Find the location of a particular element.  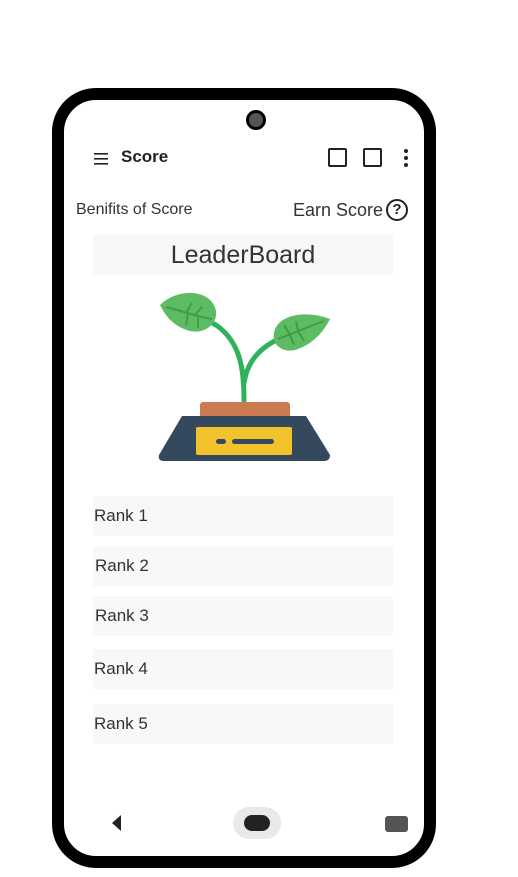

rank-item-1: Rank 1 is located at coordinates (243, 516).